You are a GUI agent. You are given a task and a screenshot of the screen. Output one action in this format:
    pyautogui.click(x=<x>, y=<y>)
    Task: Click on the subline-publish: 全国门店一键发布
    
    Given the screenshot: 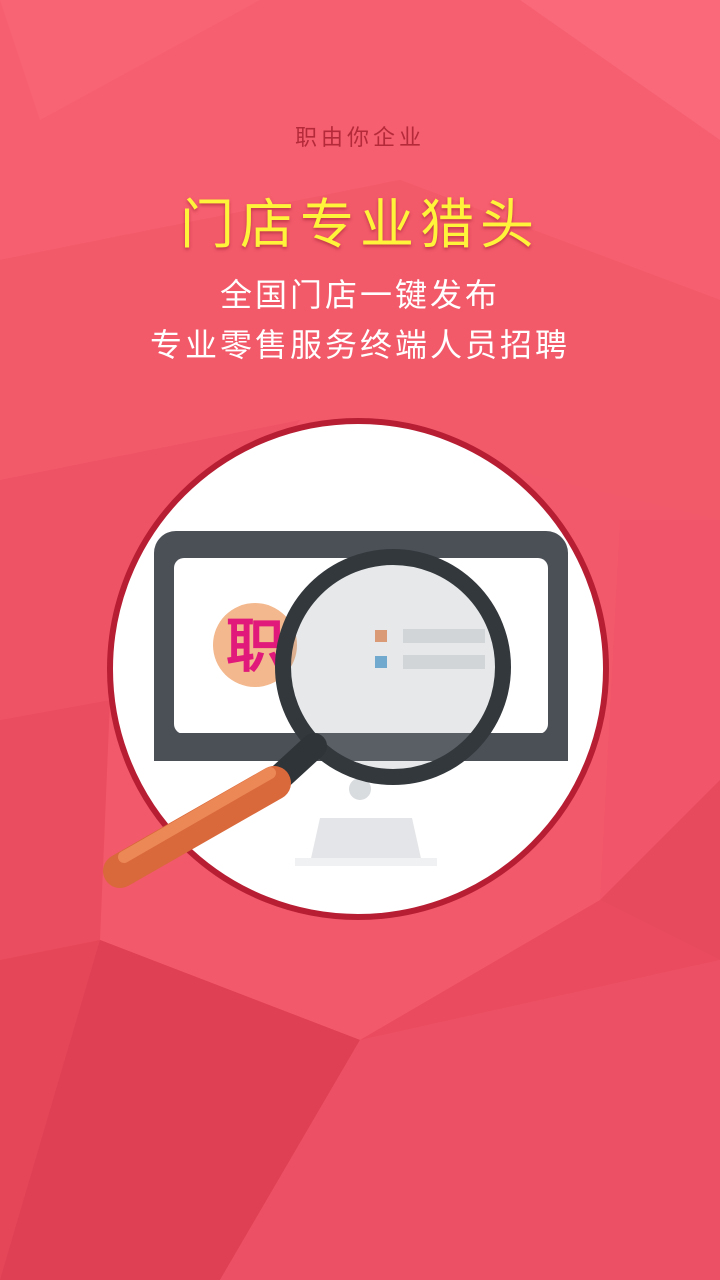 What is the action you would take?
    pyautogui.click(x=359, y=295)
    